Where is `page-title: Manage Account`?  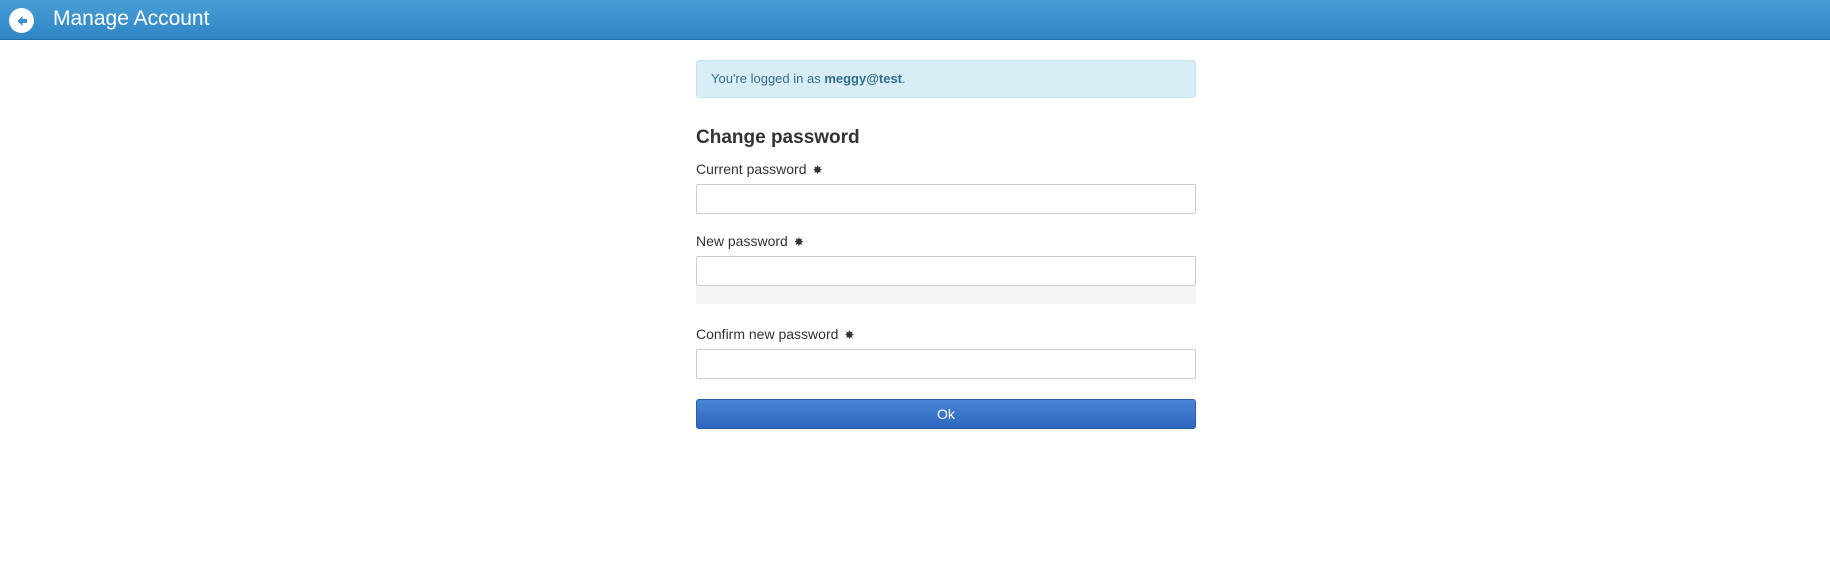
page-title: Manage Account is located at coordinates (131, 18).